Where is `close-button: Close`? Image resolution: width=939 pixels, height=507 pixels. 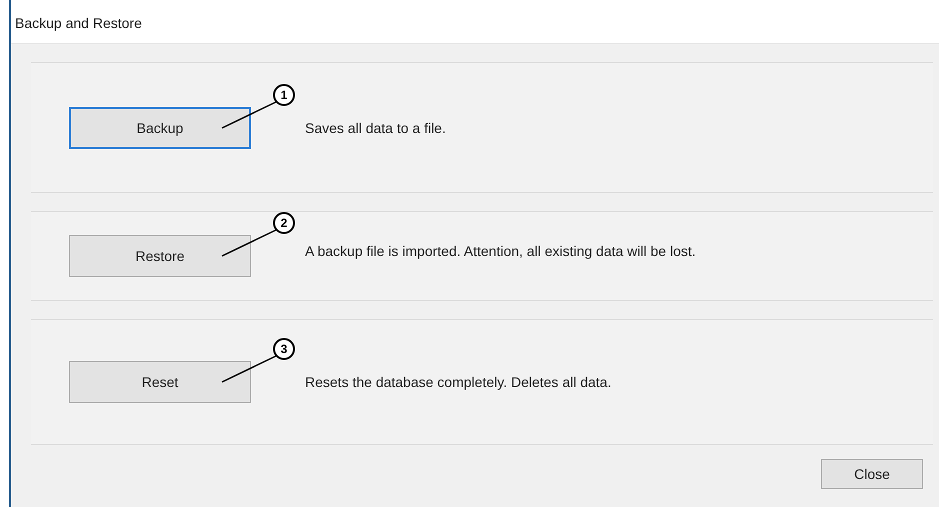 close-button: Close is located at coordinates (872, 474).